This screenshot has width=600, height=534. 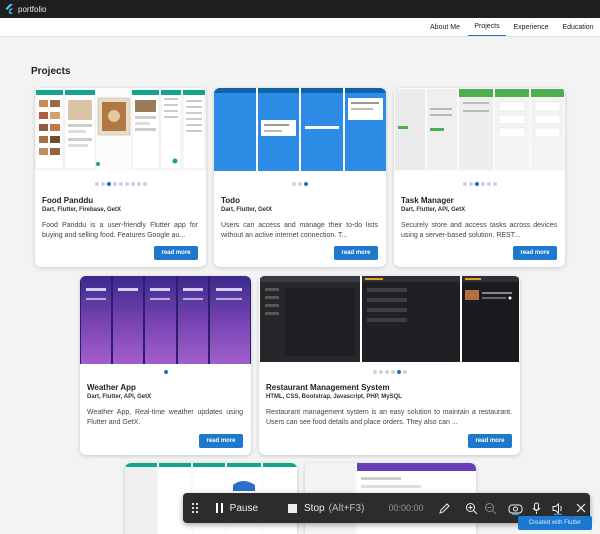 What do you see at coordinates (578, 27) in the screenshot?
I see `nav-education: Education` at bounding box center [578, 27].